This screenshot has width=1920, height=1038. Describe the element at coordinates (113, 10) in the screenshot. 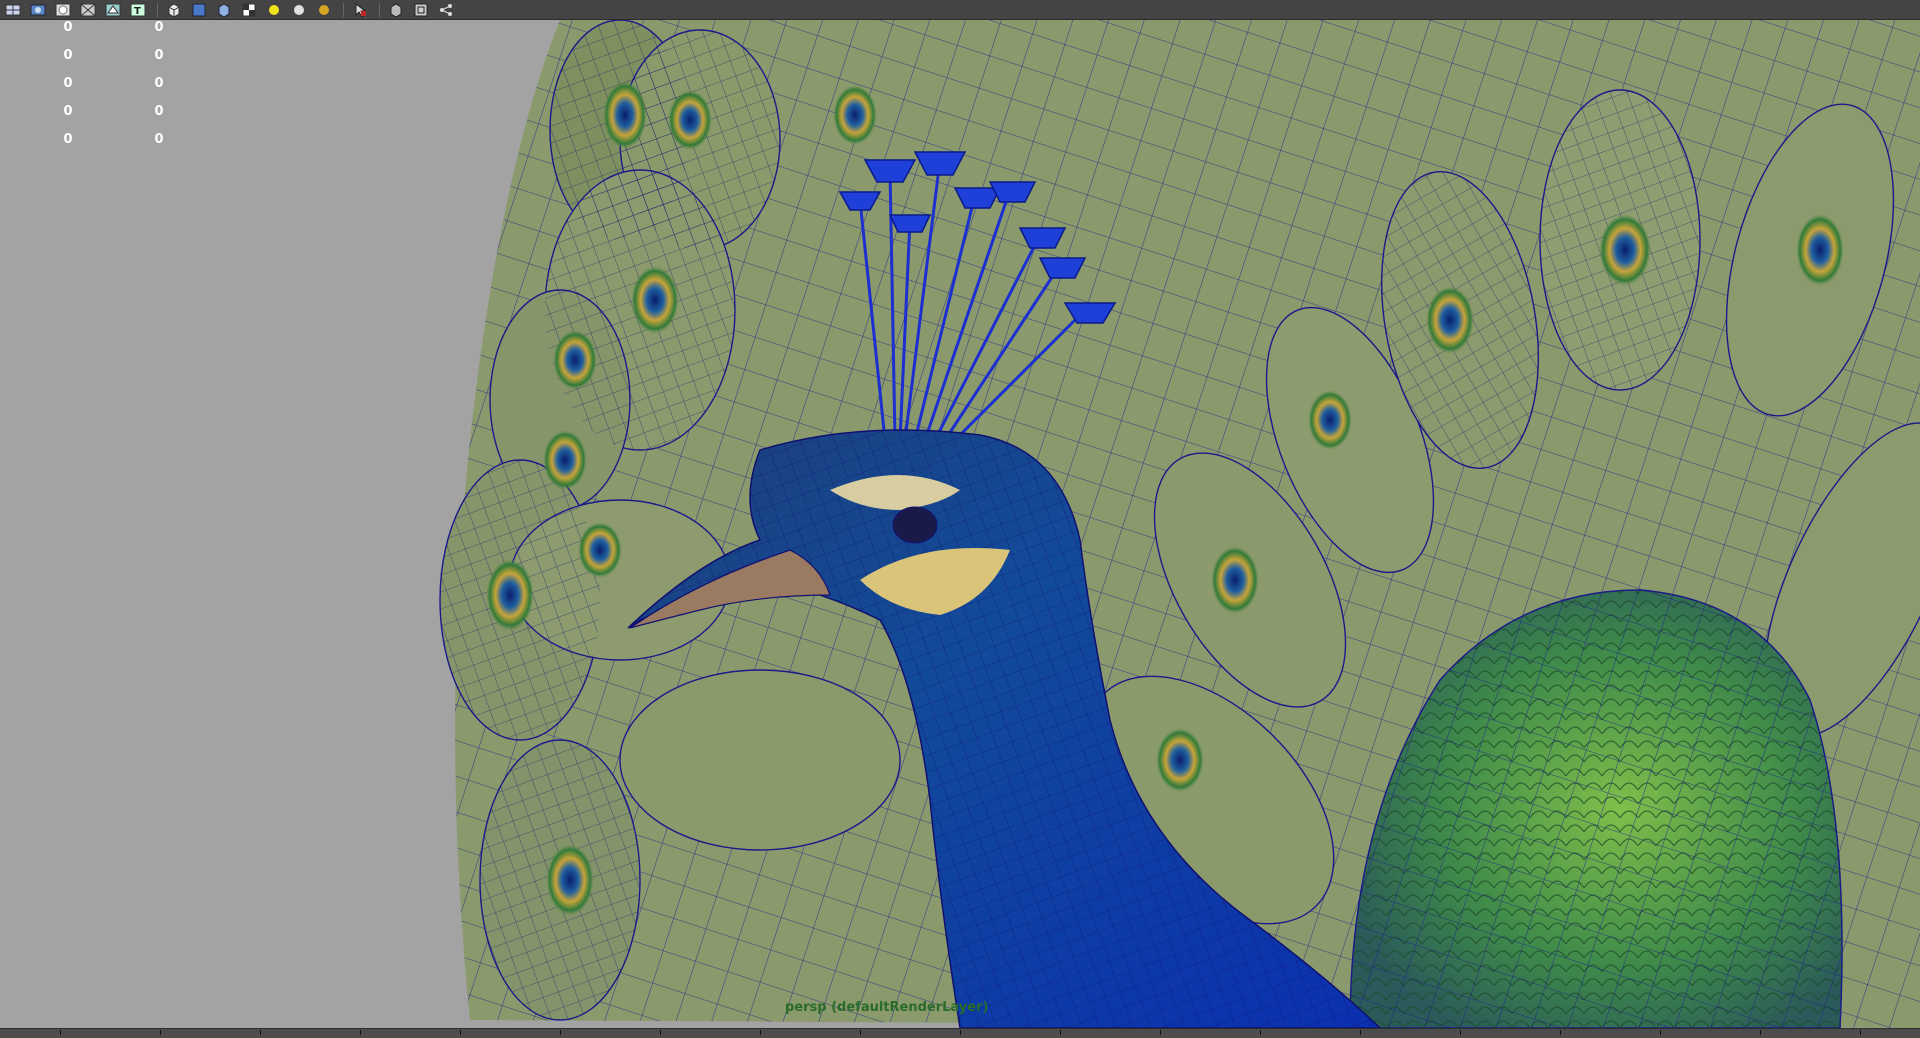

I see `textured-icon` at that location.